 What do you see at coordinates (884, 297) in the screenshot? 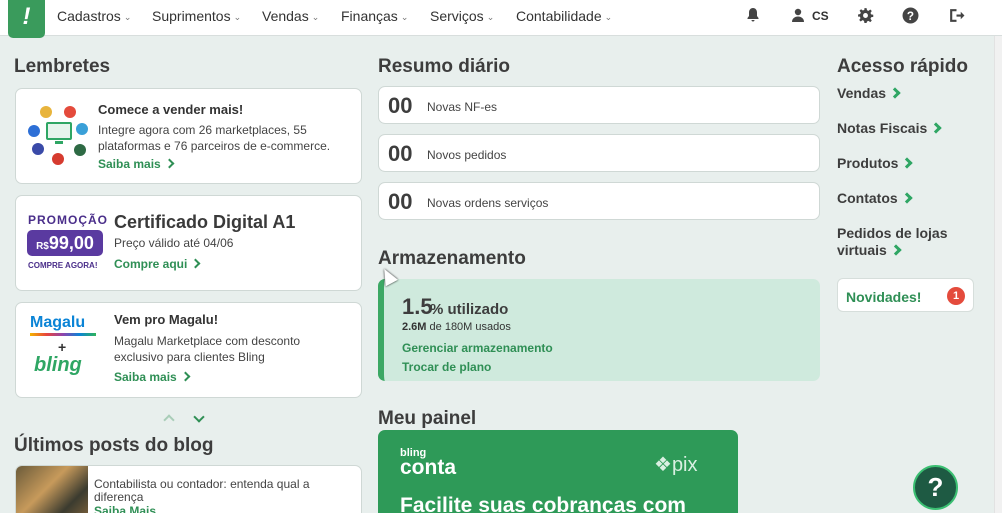
I see `news-label: Novidades!` at bounding box center [884, 297].